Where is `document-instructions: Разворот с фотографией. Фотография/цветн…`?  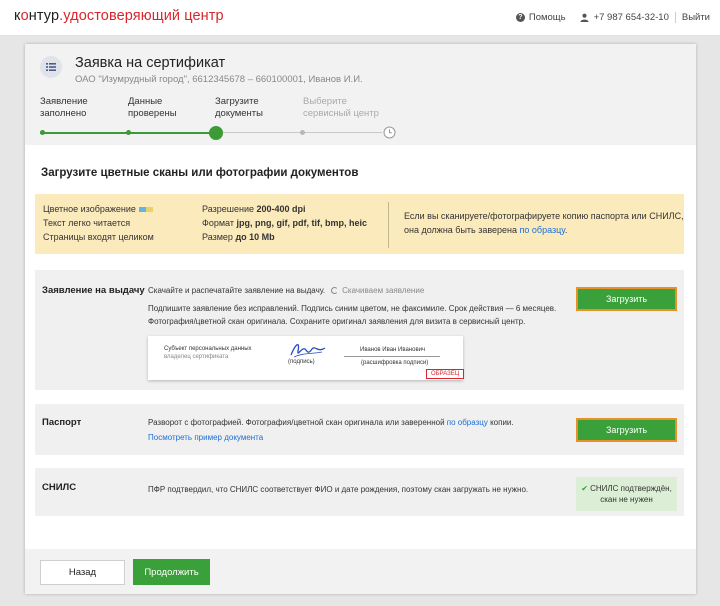
document-instructions: Разворот с фотографией. Фотография/цветн… is located at coordinates (331, 430).